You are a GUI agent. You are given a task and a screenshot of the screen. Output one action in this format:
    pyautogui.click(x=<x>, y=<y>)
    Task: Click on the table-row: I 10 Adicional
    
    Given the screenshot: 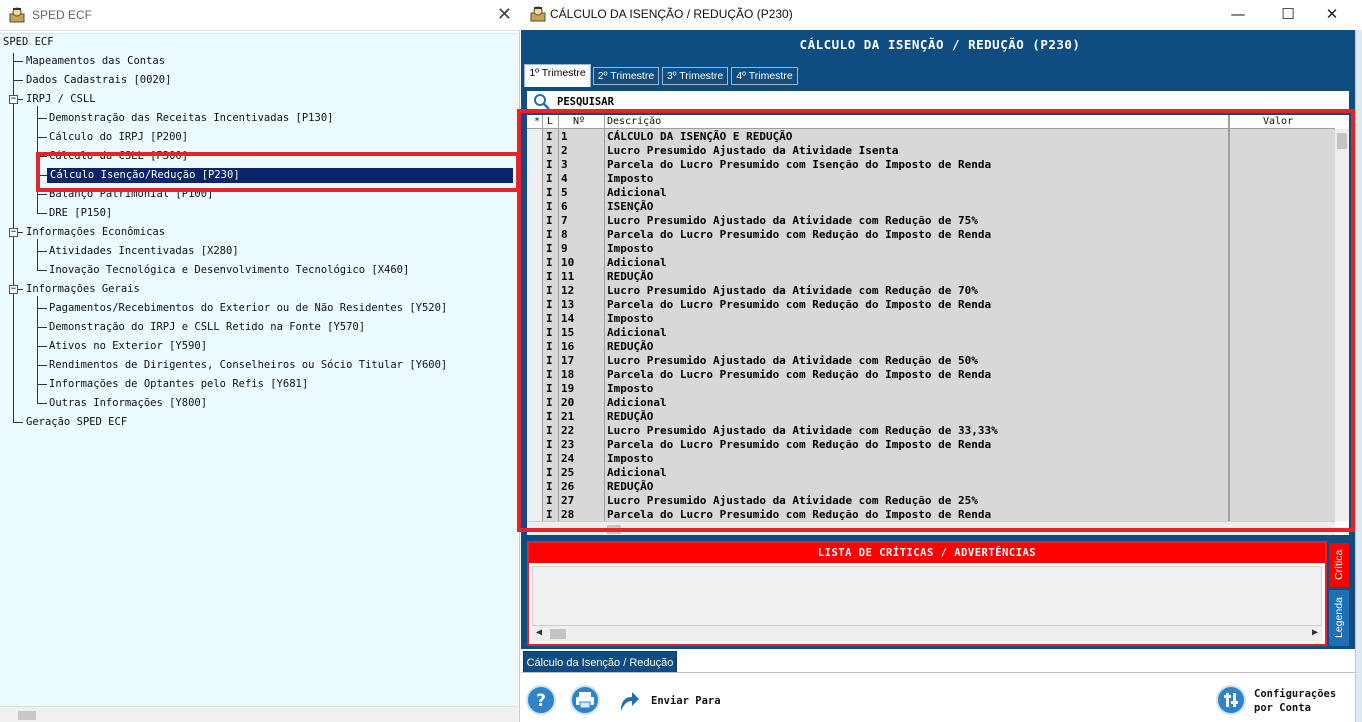 What is the action you would take?
    pyautogui.click(x=931, y=263)
    